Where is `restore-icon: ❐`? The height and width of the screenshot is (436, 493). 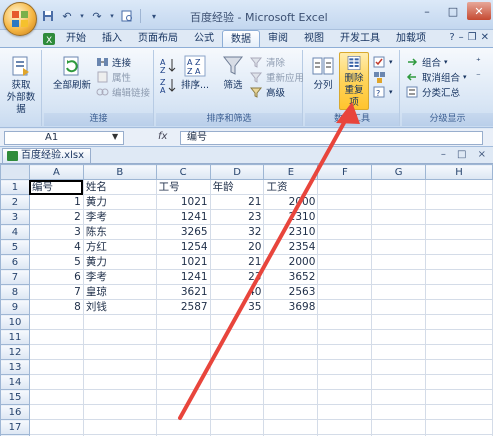 restore-icon: ❐ is located at coordinates (472, 37).